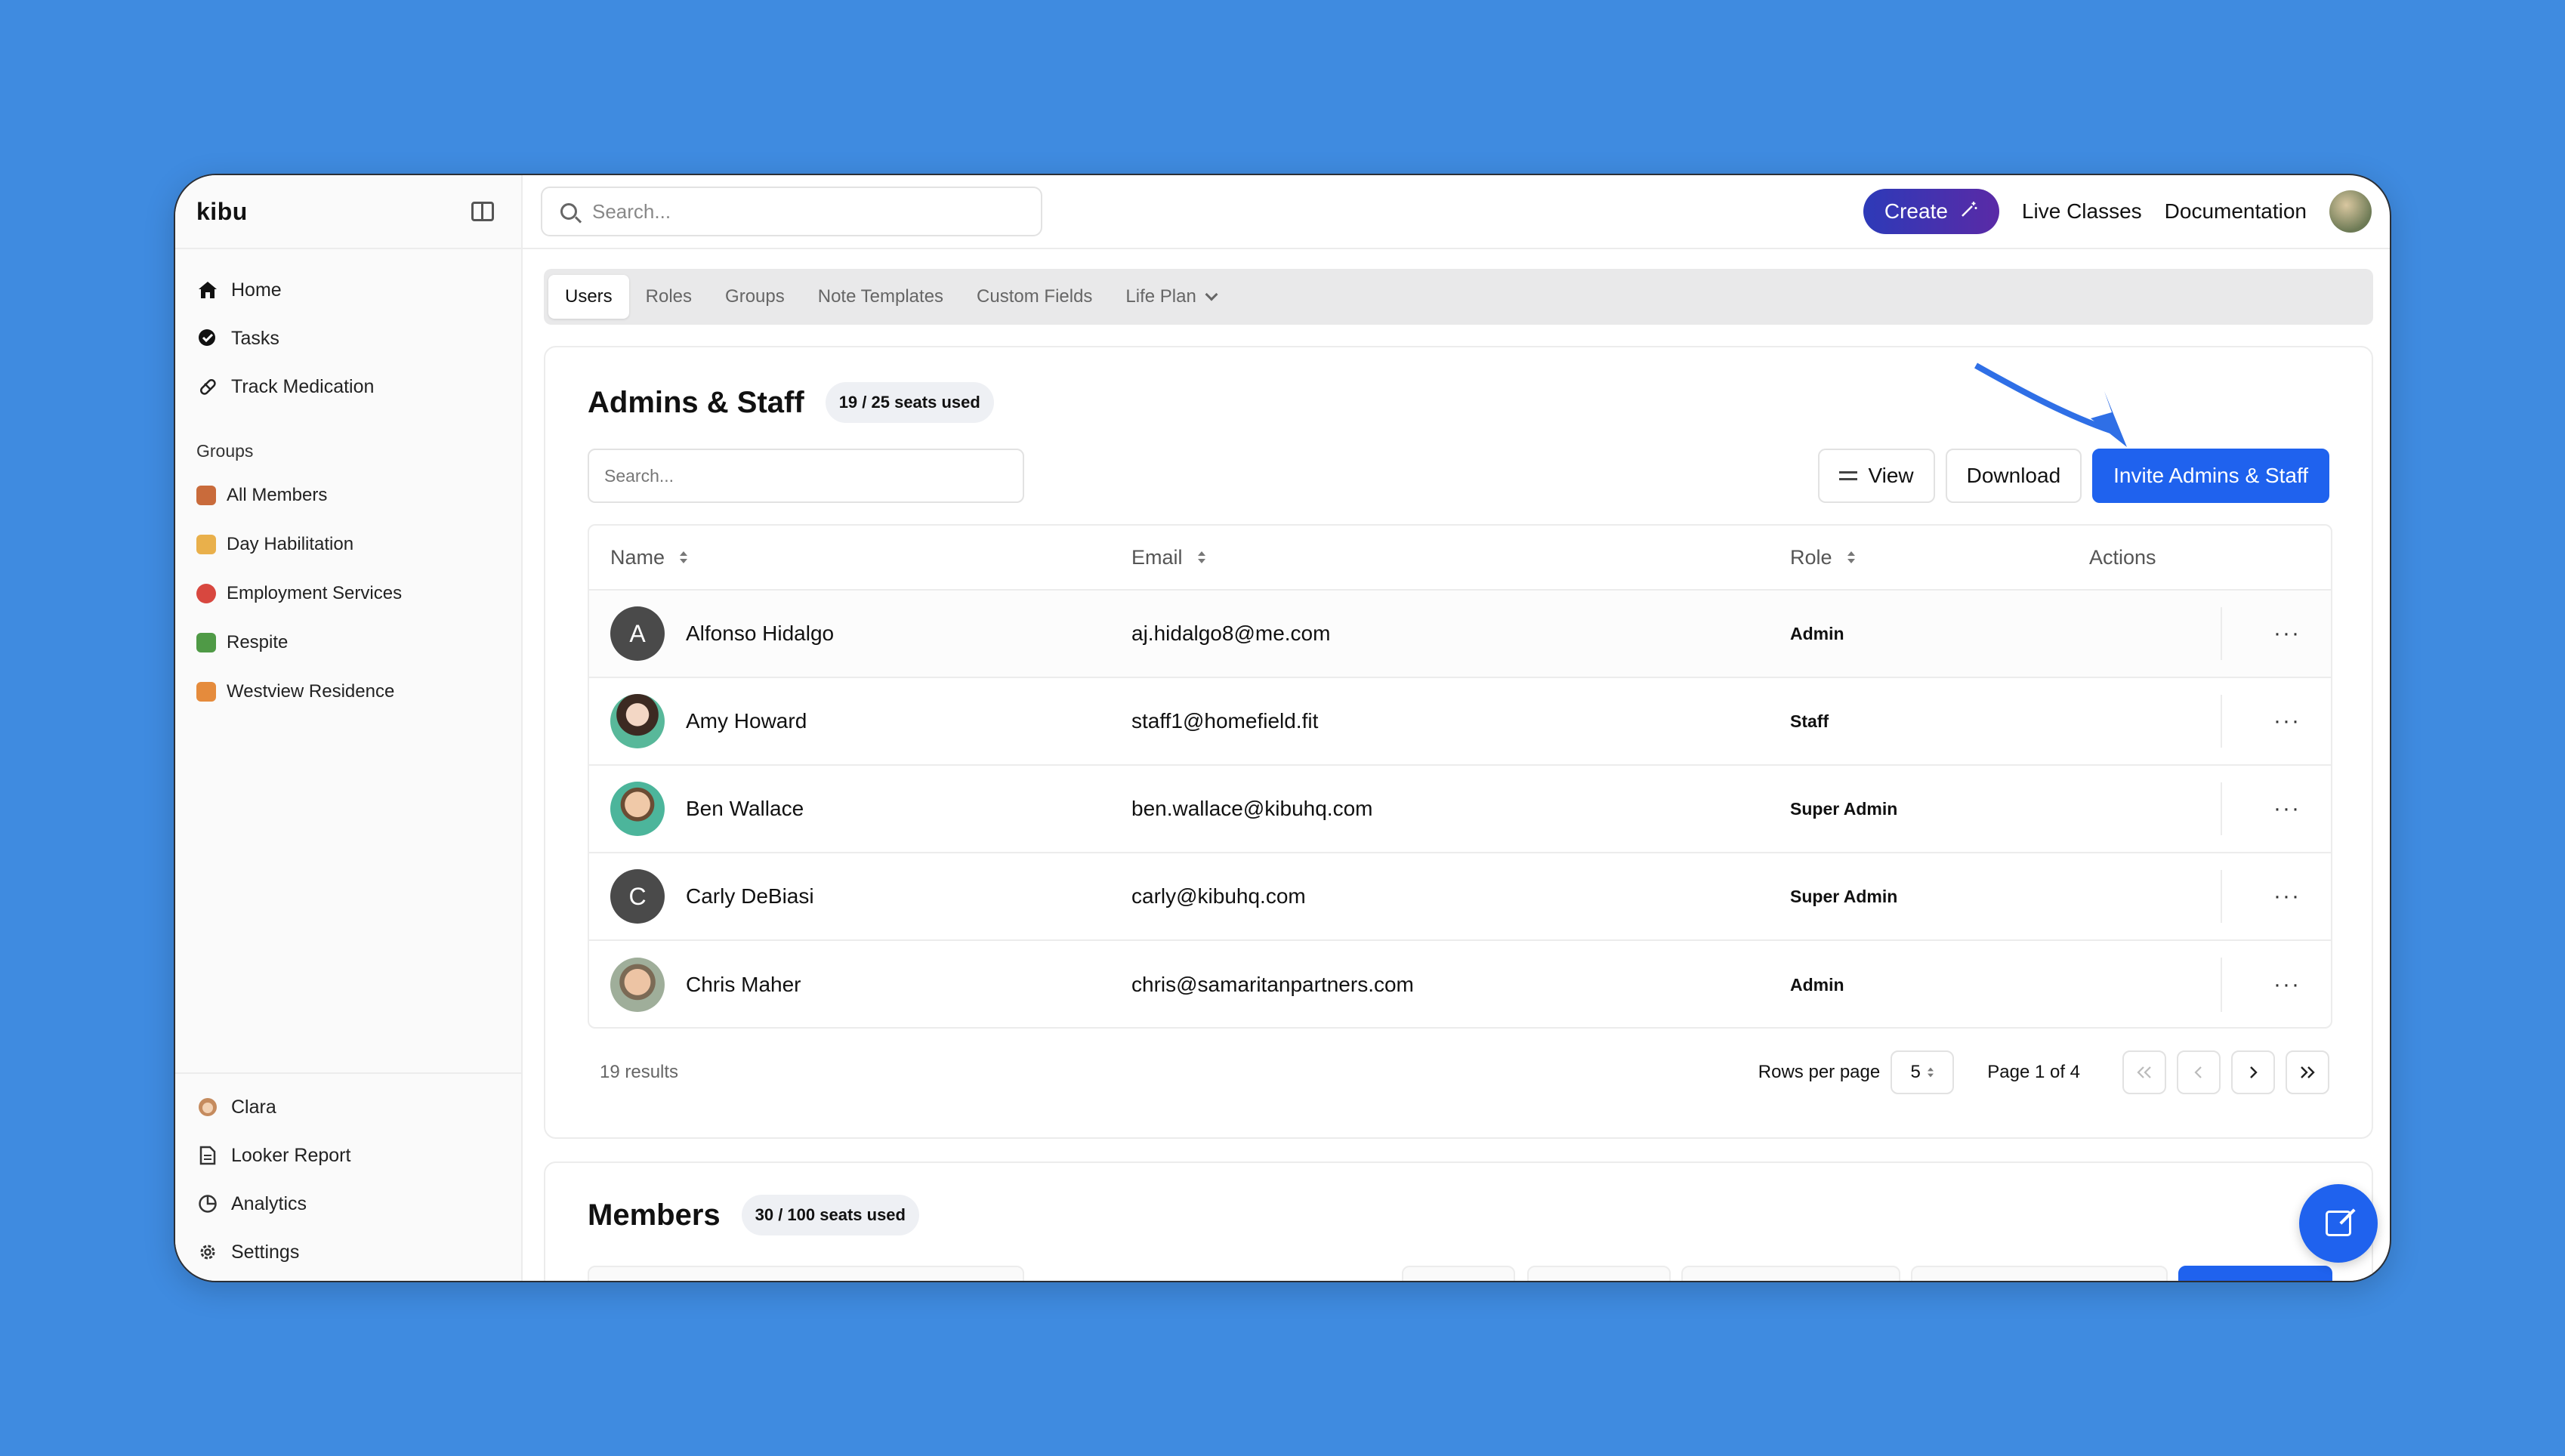  What do you see at coordinates (2199, 1072) in the screenshot?
I see `previous-page-button` at bounding box center [2199, 1072].